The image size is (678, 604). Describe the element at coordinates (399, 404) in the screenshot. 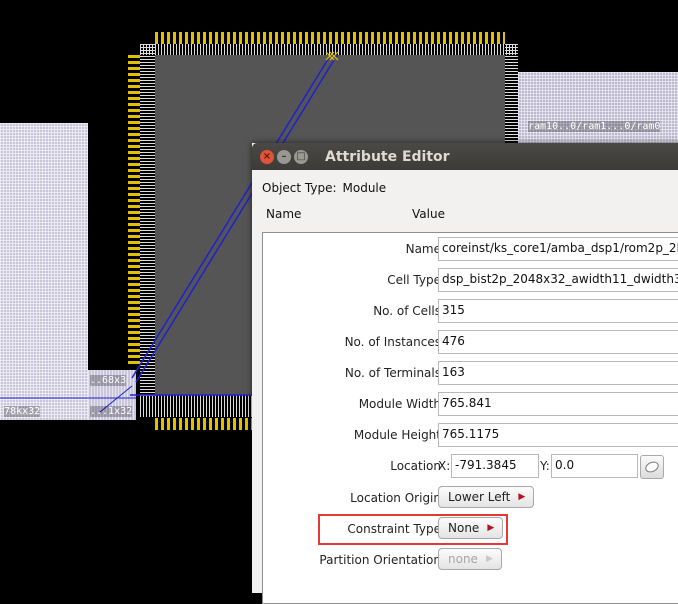

I see `attr-label: Module Width` at that location.